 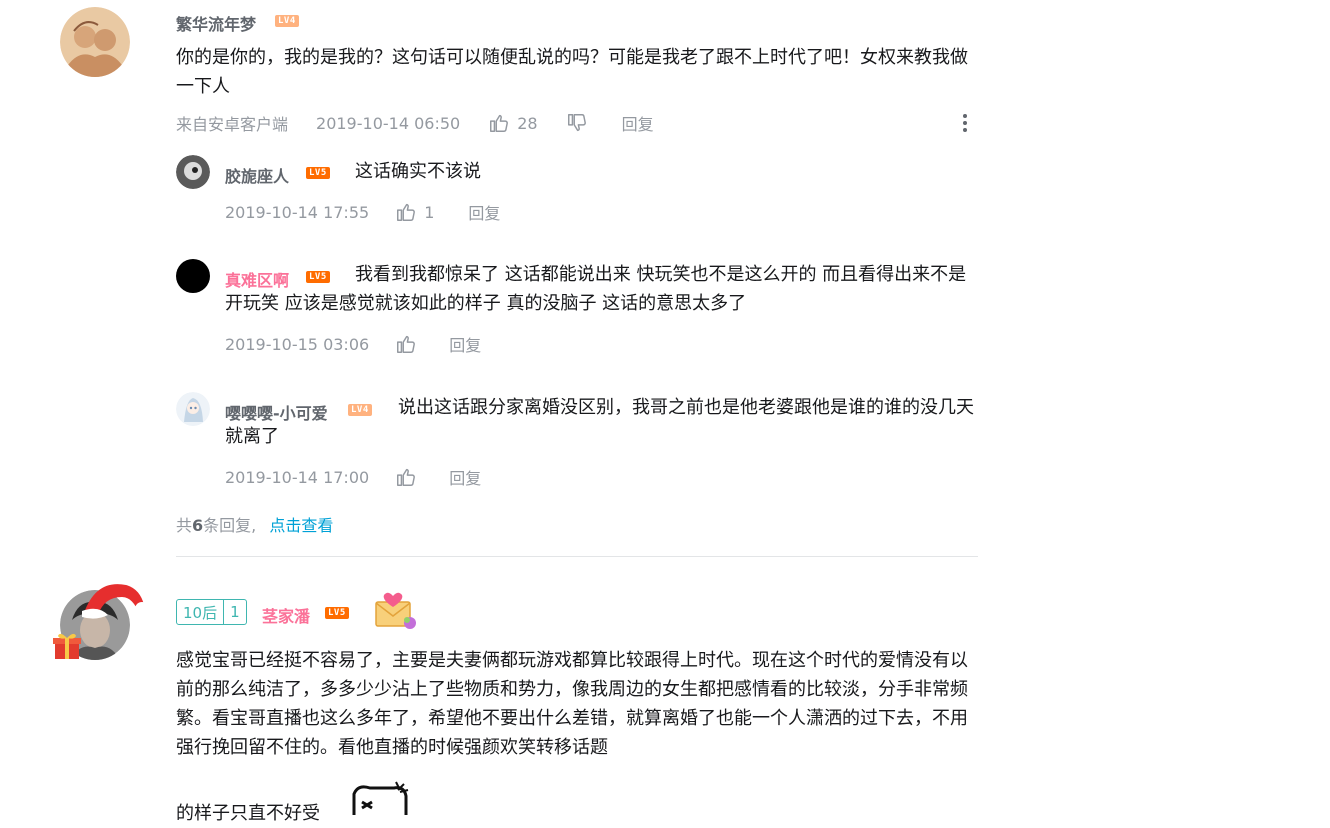 What do you see at coordinates (418, 171) in the screenshot?
I see `reply-text: 这话确实不该说` at bounding box center [418, 171].